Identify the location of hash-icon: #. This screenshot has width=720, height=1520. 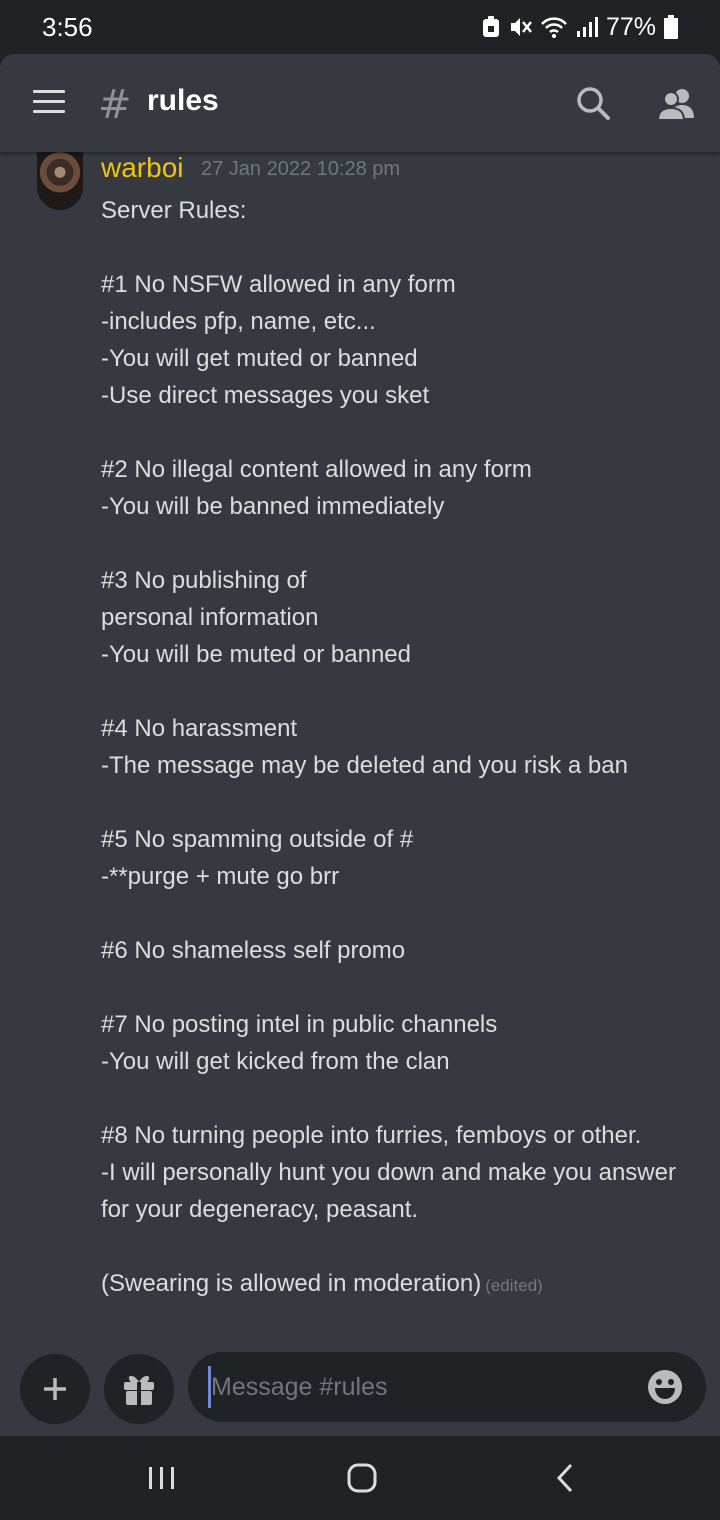
(115, 105).